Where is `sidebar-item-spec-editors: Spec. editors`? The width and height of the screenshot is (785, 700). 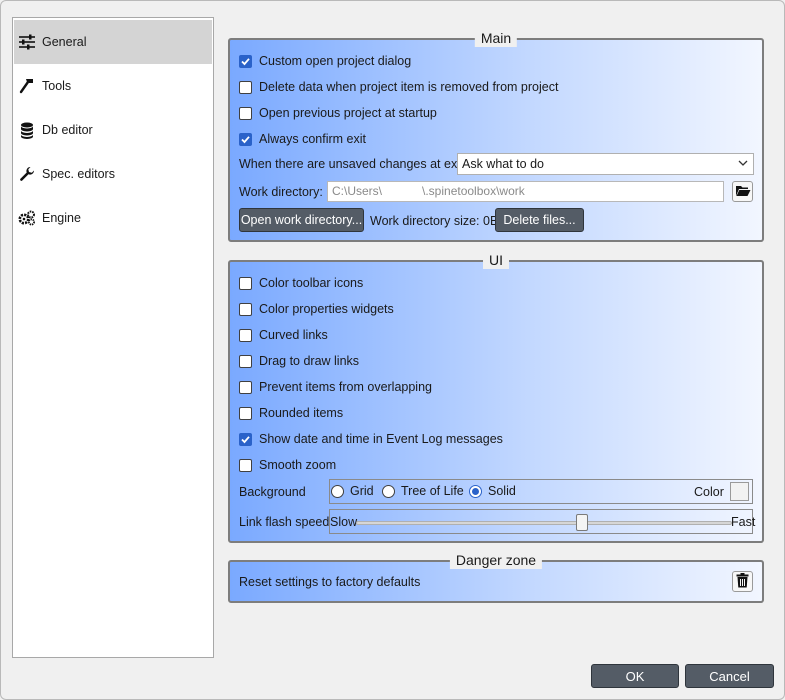
sidebar-item-spec-editors: Spec. editors is located at coordinates (113, 174).